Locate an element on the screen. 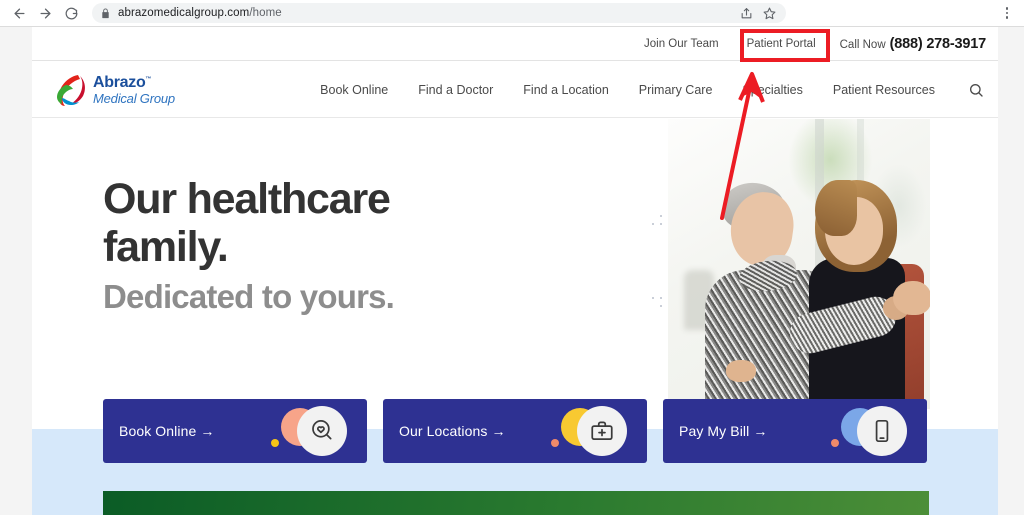  forward-arrow-icon is located at coordinates (45, 13).